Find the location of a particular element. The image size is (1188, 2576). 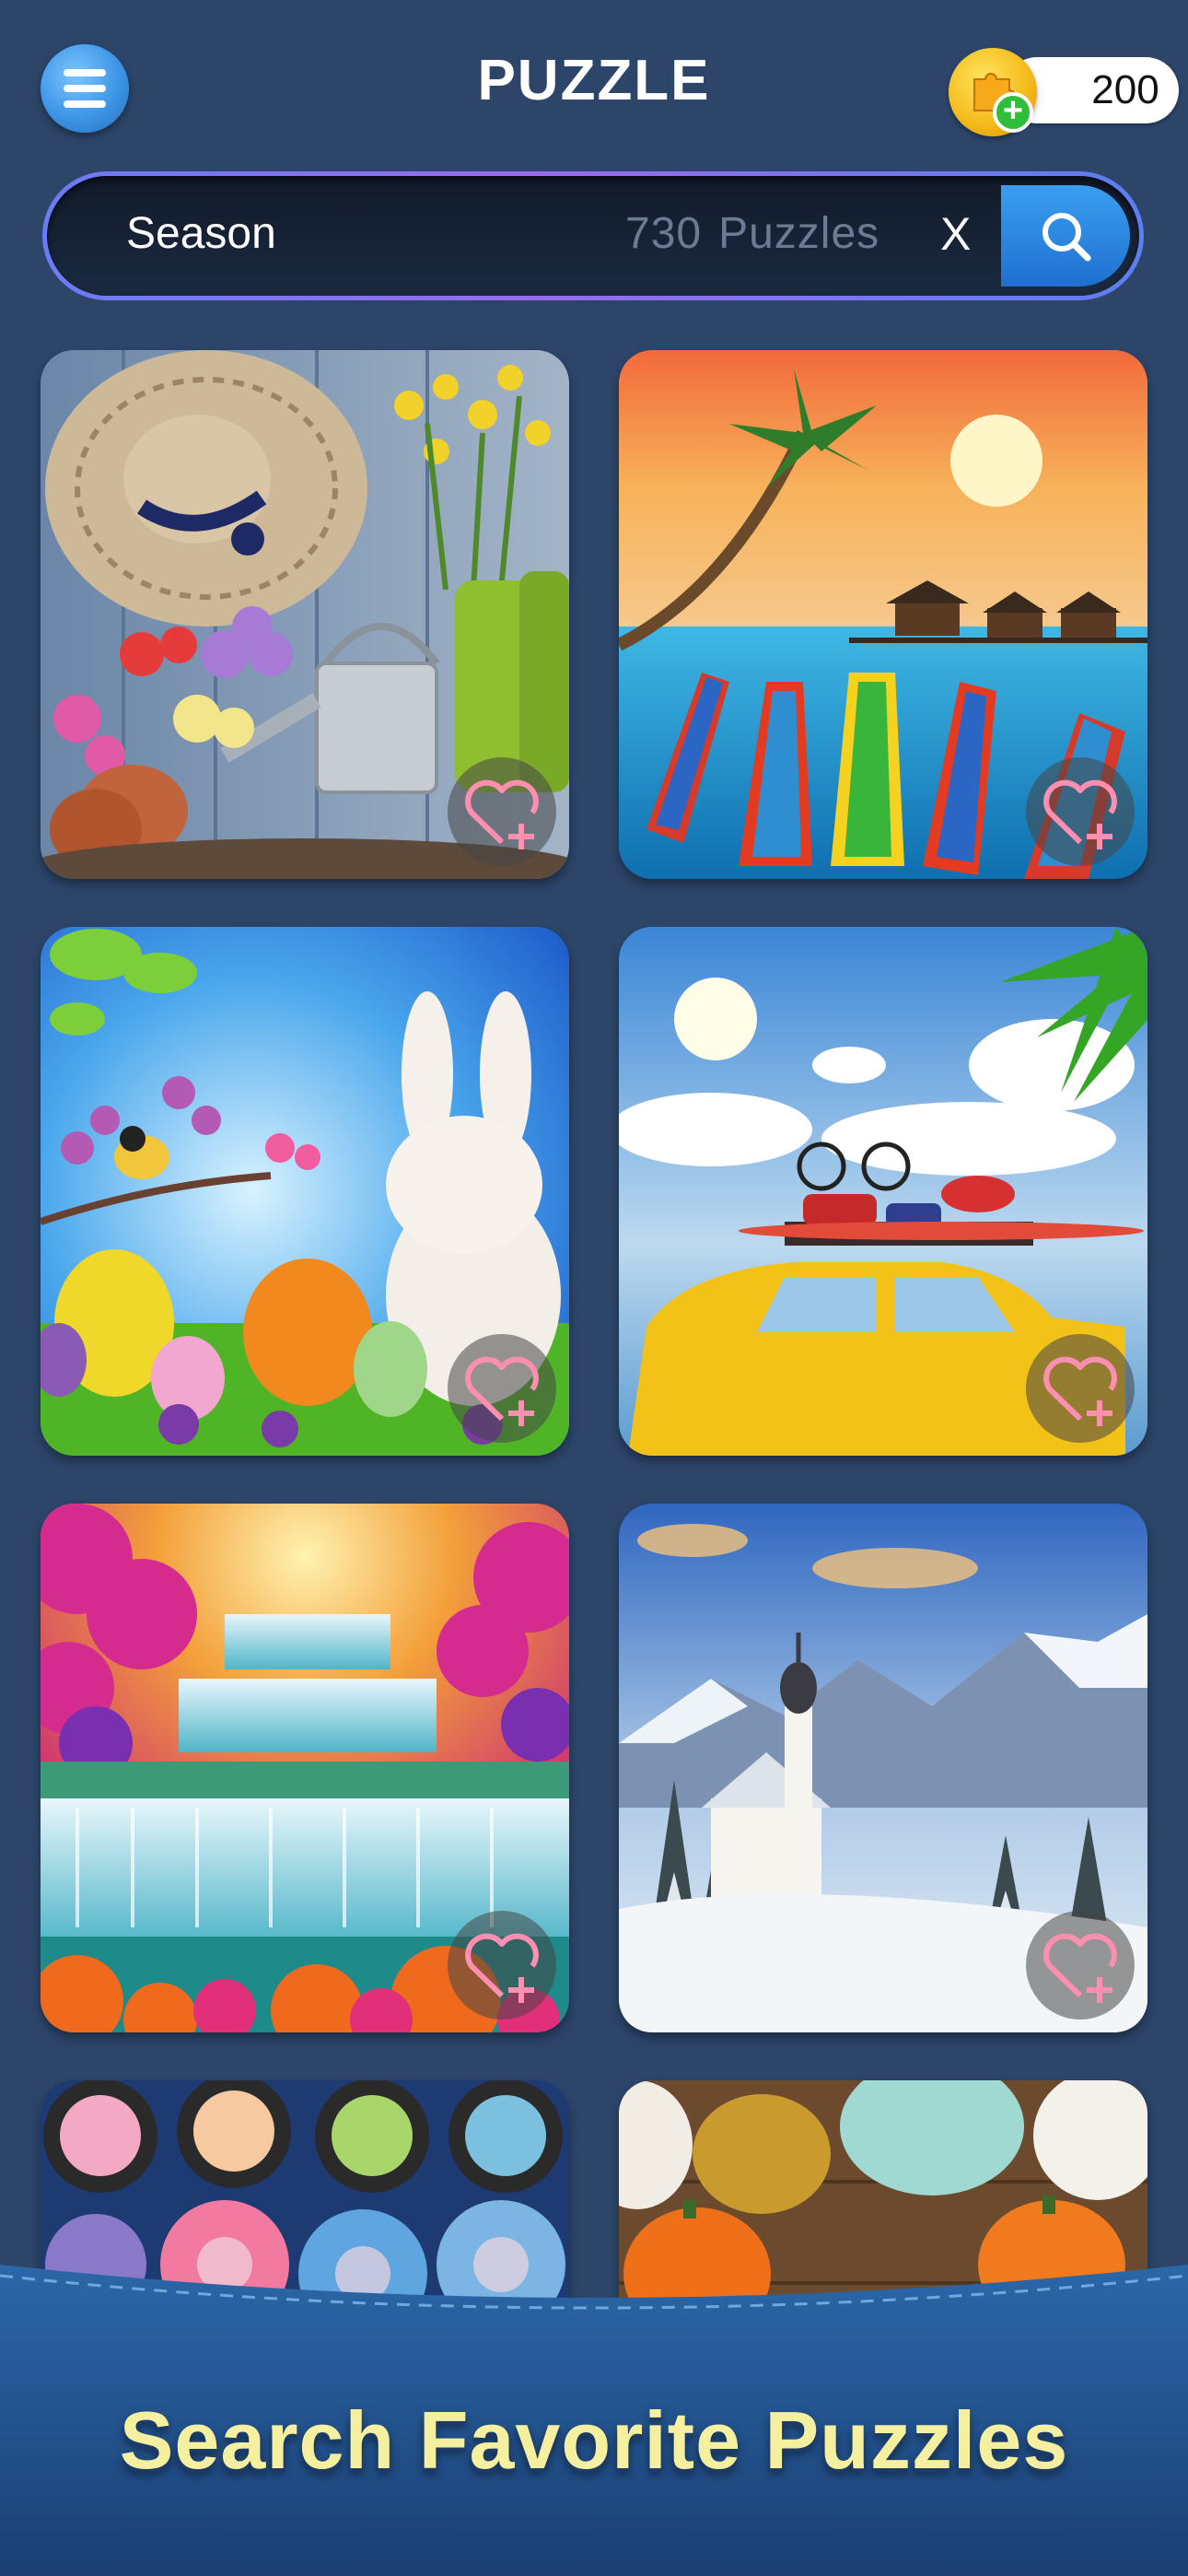

result-count: 730 Puzzles is located at coordinates (752, 234).